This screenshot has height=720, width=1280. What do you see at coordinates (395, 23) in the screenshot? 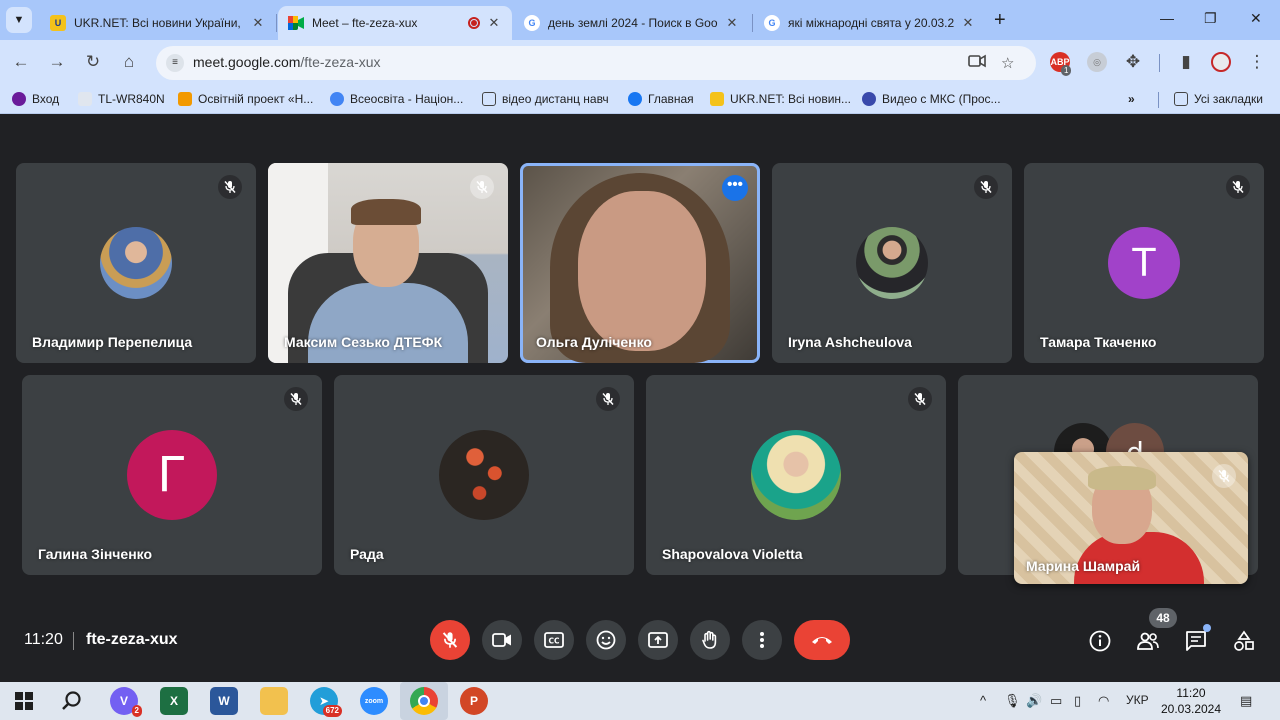
I see `tab-meet: Meet – fte-zeza-xux ✕` at bounding box center [395, 23].